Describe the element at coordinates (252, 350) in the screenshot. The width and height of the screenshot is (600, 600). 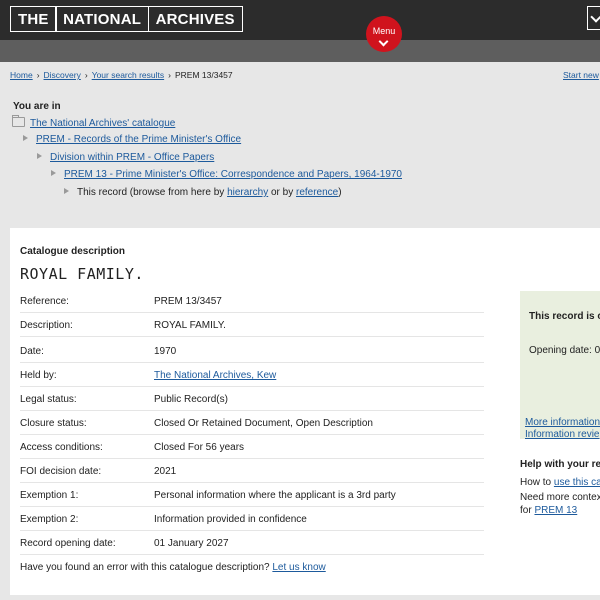
I see `table-row: Date: 1970` at that location.